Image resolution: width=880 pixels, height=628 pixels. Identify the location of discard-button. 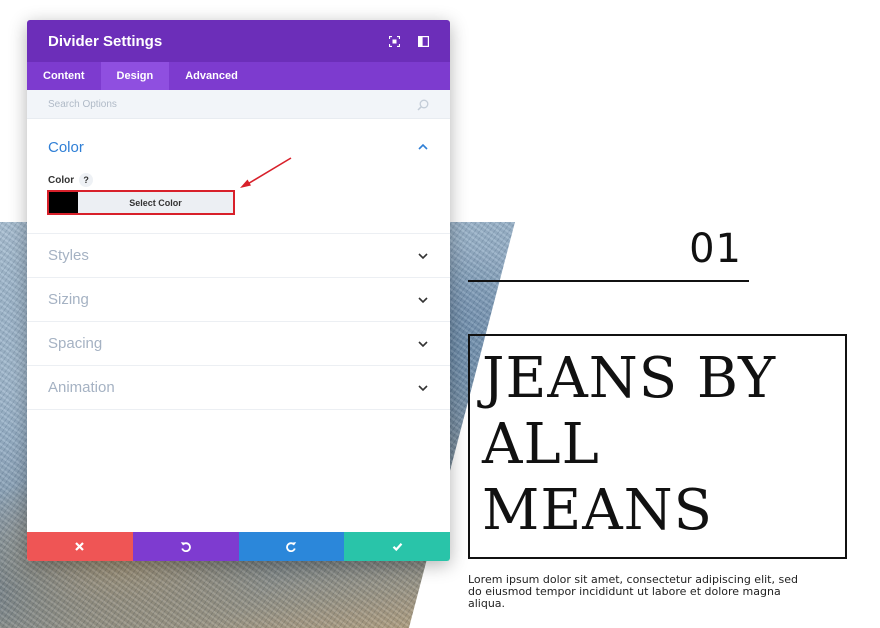
(80, 546).